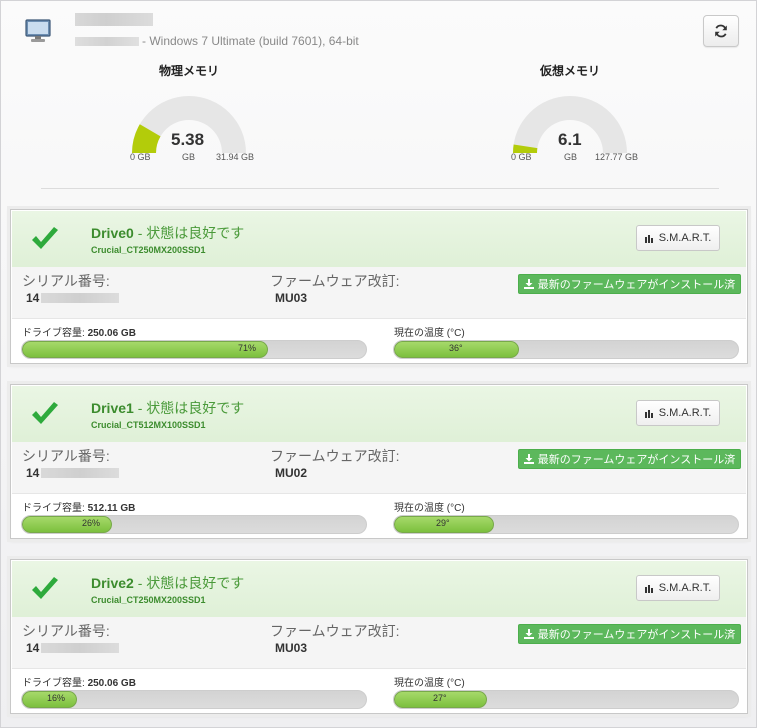 The width and height of the screenshot is (757, 728). What do you see at coordinates (114, 19) in the screenshot?
I see `hostname-redacted` at bounding box center [114, 19].